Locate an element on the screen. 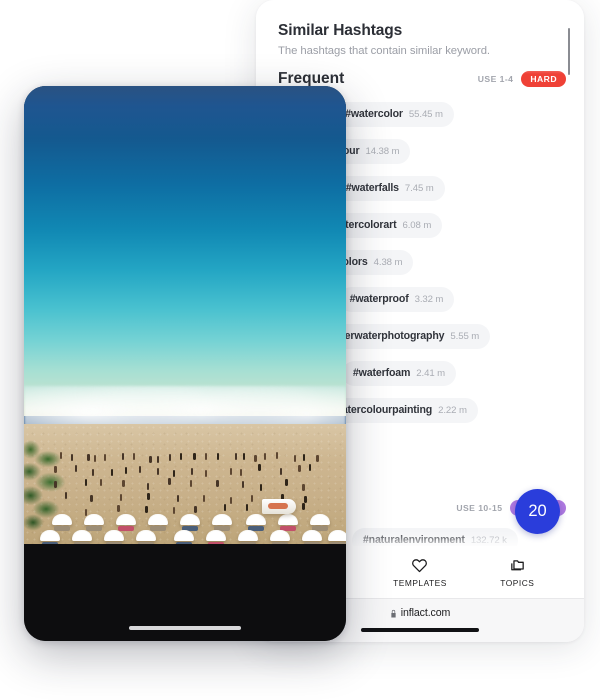  heart-icon is located at coordinates (419, 565).